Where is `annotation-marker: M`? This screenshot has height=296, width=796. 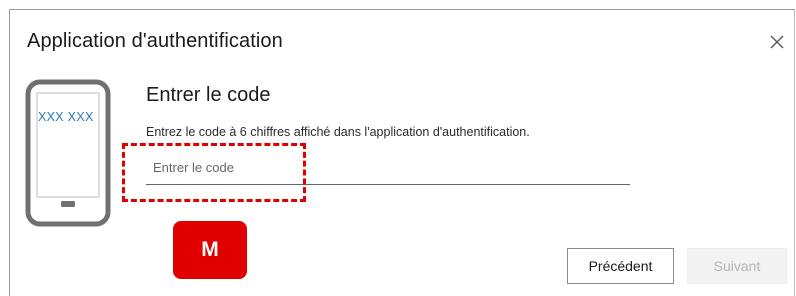
annotation-marker: M is located at coordinates (210, 250).